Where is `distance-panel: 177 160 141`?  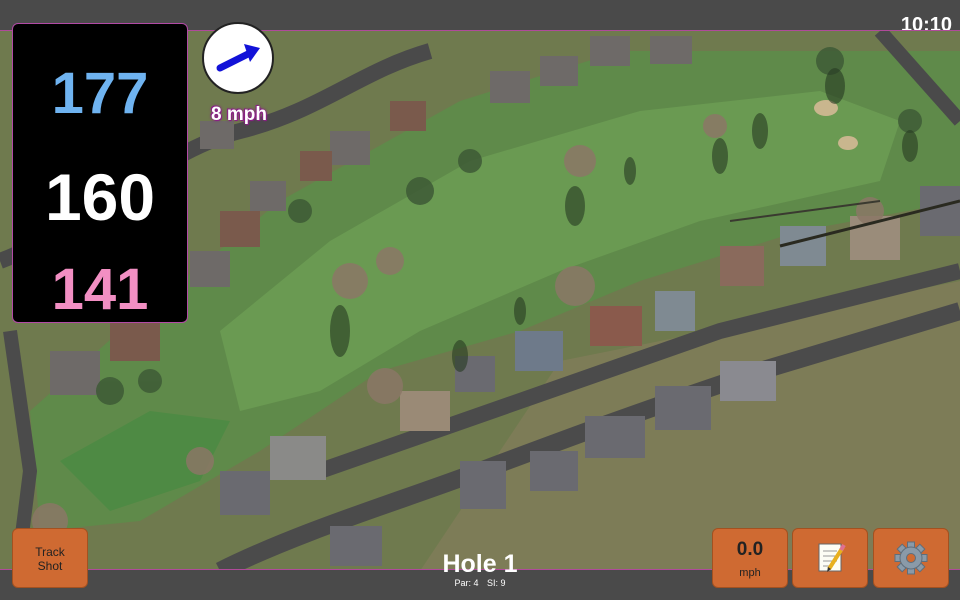
distance-panel: 177 160 141 is located at coordinates (100, 173).